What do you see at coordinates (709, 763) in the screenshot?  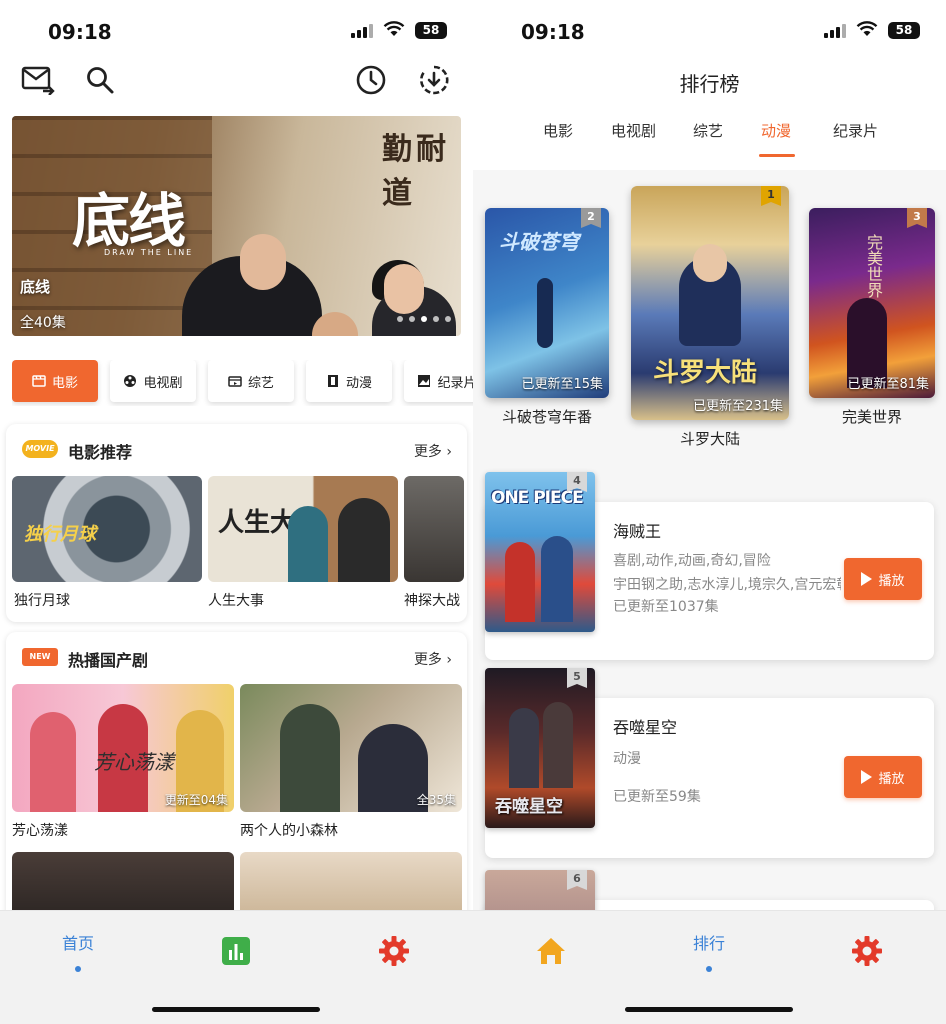 I see `rank-item-5: 吞噬星空 5 吞噬星空 动漫 已更新至59集 播放` at bounding box center [709, 763].